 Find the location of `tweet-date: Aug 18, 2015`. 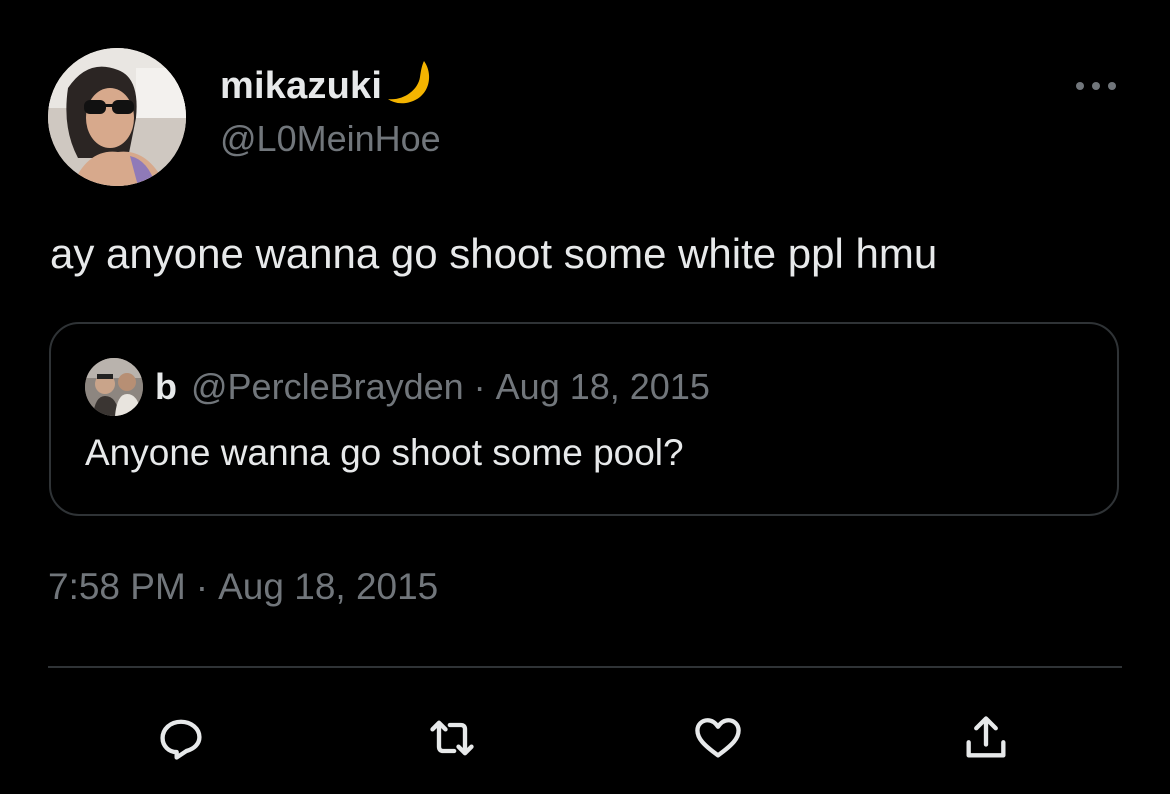

tweet-date: Aug 18, 2015 is located at coordinates (328, 586).